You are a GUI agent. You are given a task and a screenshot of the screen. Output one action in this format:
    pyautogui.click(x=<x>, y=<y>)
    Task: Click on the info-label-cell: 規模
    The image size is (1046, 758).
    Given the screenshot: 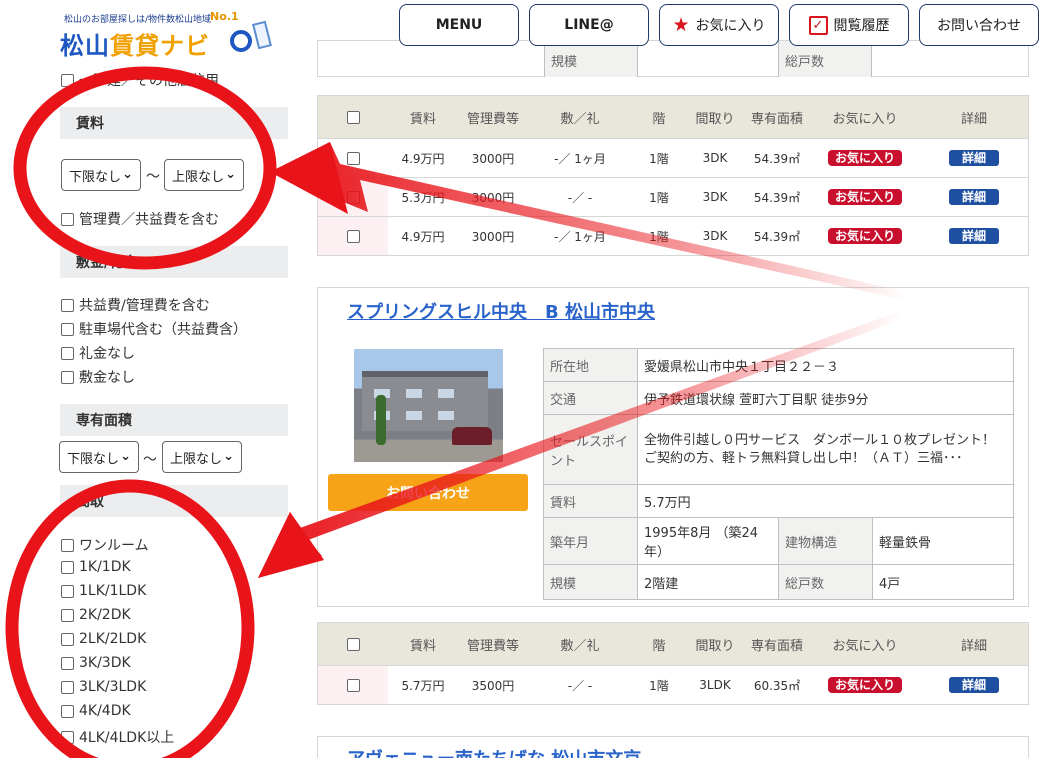 What is the action you would take?
    pyautogui.click(x=591, y=59)
    